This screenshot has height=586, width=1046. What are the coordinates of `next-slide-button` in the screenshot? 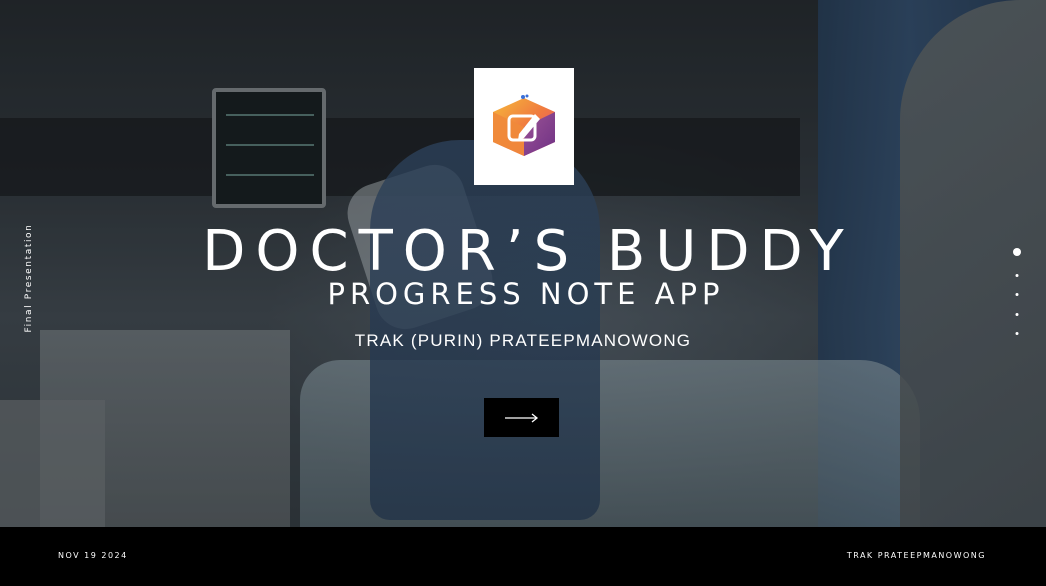 It's located at (521, 417).